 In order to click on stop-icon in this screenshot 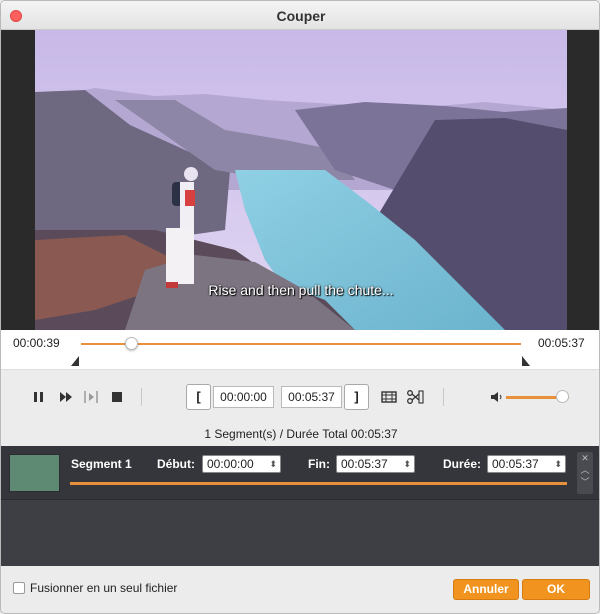, I will do `click(117, 397)`.